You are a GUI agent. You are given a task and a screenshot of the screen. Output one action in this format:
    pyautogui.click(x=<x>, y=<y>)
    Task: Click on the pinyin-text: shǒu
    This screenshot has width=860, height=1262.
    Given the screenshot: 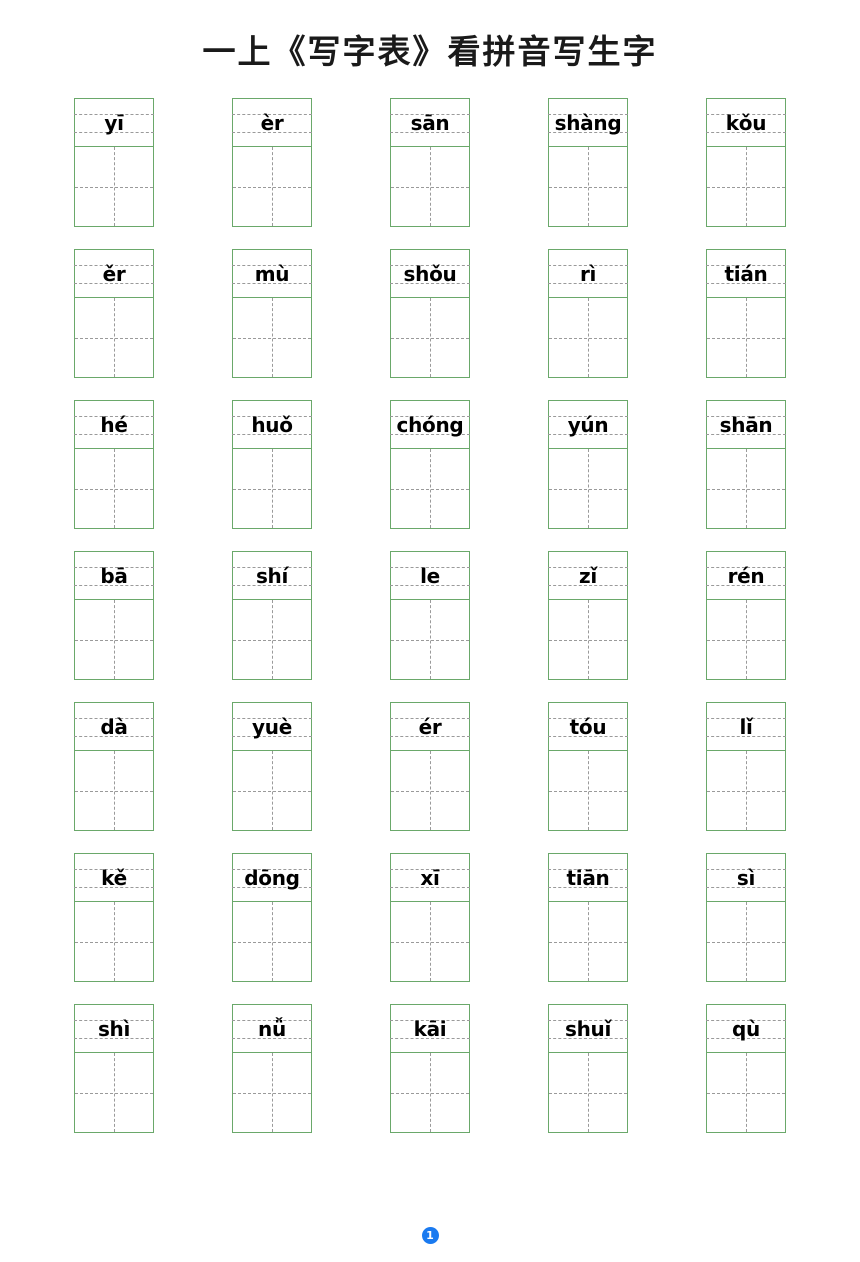 What is the action you would take?
    pyautogui.click(x=430, y=273)
    